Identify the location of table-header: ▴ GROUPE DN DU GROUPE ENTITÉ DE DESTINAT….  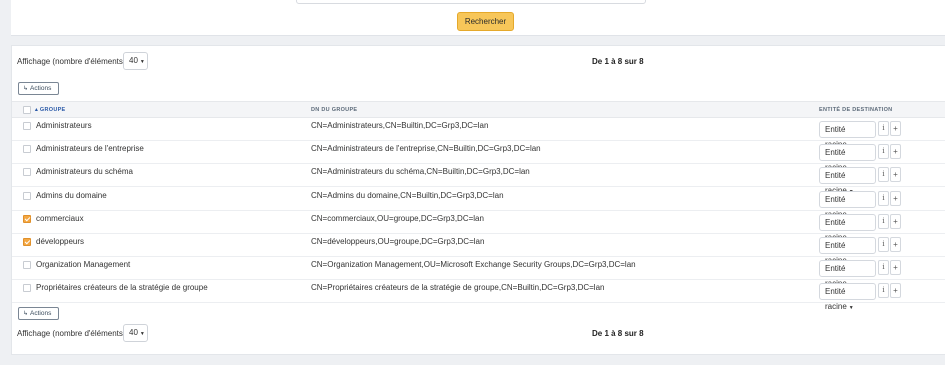
(478, 109).